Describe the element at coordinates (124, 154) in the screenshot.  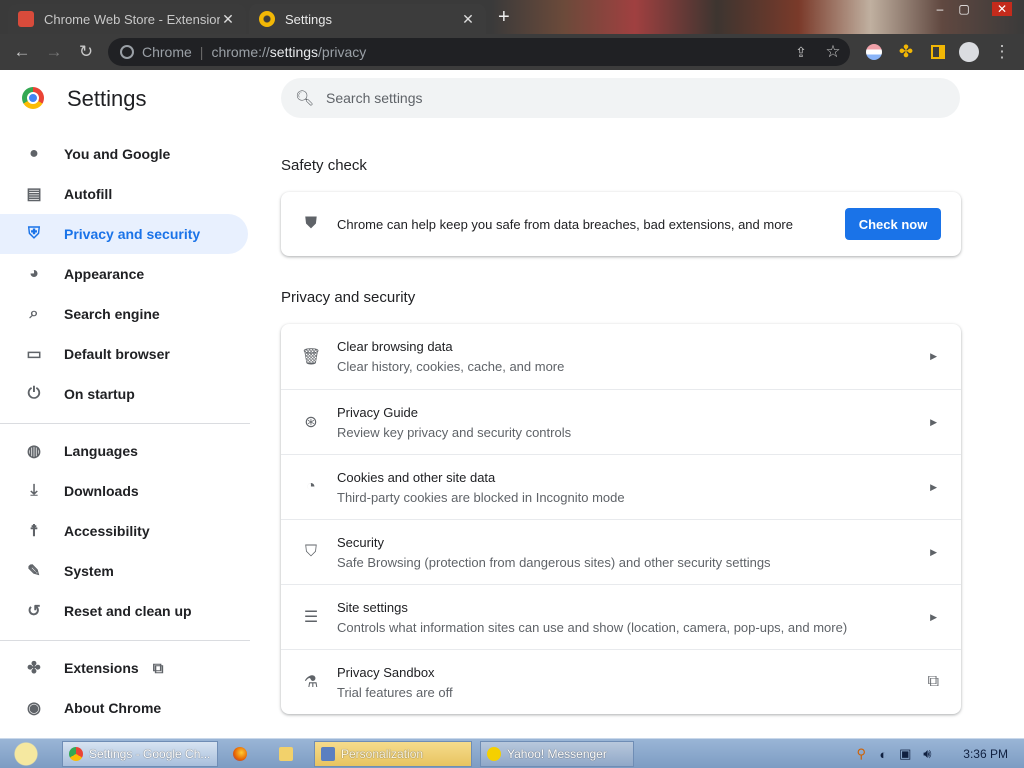
I see `sidebar-item-you-and-google: ● You and Google` at that location.